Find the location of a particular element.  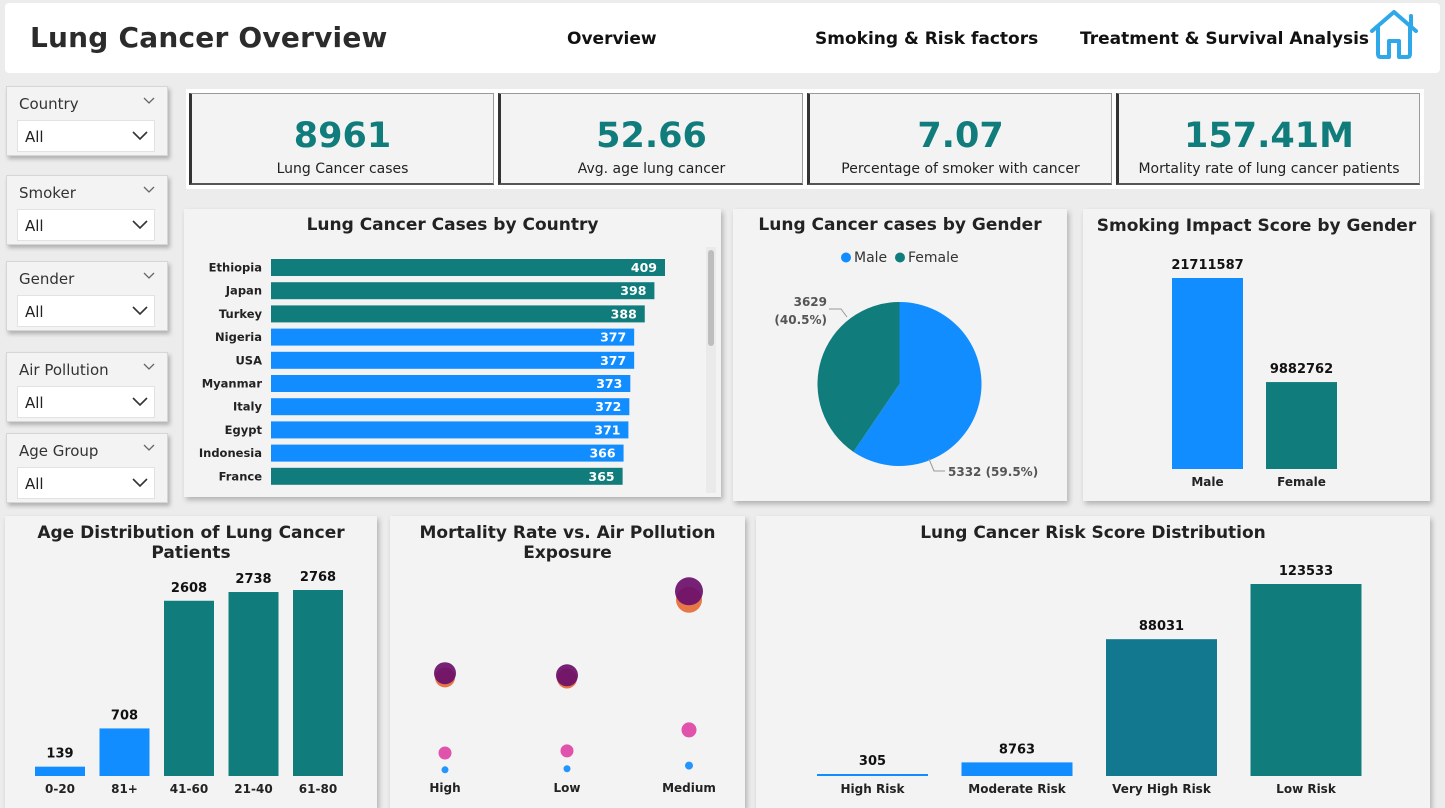

gender-dropdown: All is located at coordinates (86, 311).